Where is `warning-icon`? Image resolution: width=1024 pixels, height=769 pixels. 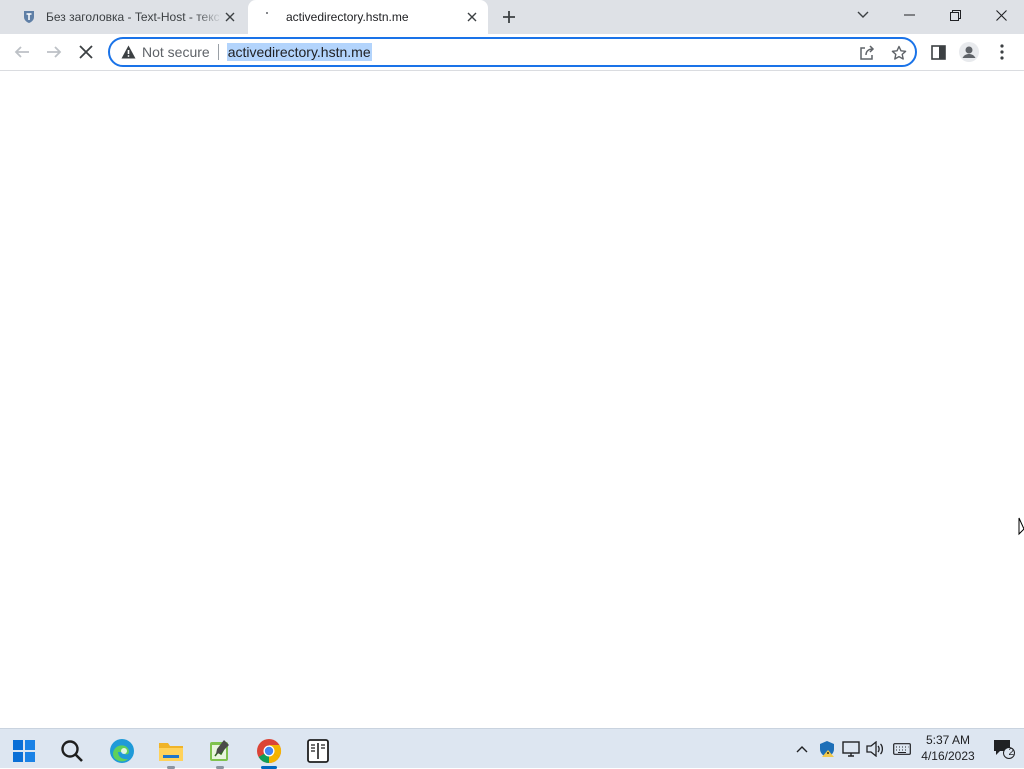 warning-icon is located at coordinates (128, 52).